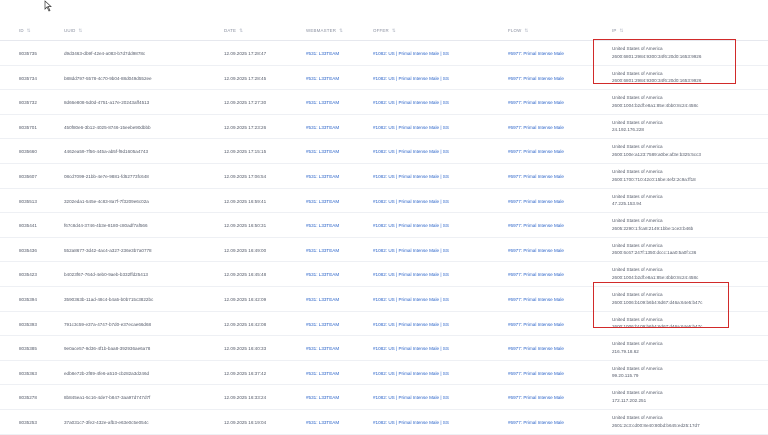  What do you see at coordinates (518, 31) in the screenshot?
I see `column-header-flow: FLOW ⇅` at bounding box center [518, 31].